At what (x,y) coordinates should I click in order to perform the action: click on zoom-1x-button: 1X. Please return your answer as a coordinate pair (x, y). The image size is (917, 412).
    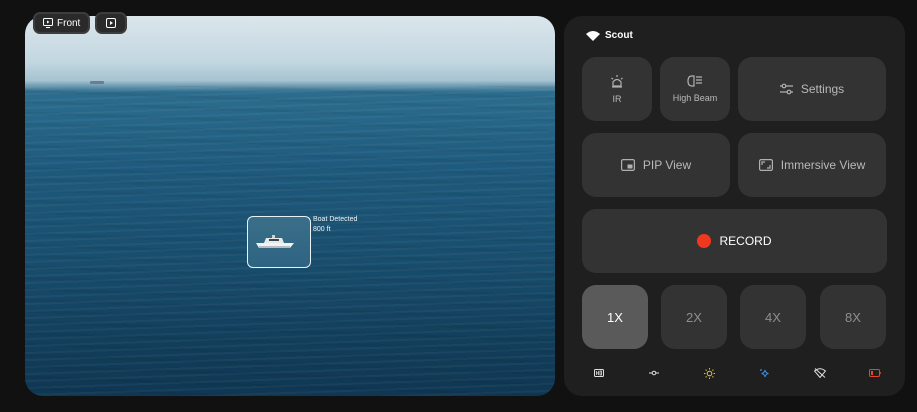
    Looking at the image, I should click on (615, 317).